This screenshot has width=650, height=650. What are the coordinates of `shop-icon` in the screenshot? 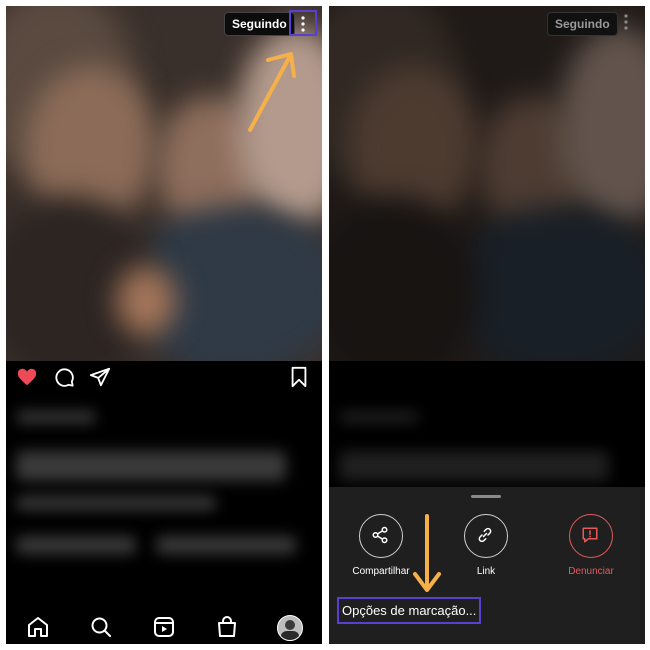 It's located at (227, 627).